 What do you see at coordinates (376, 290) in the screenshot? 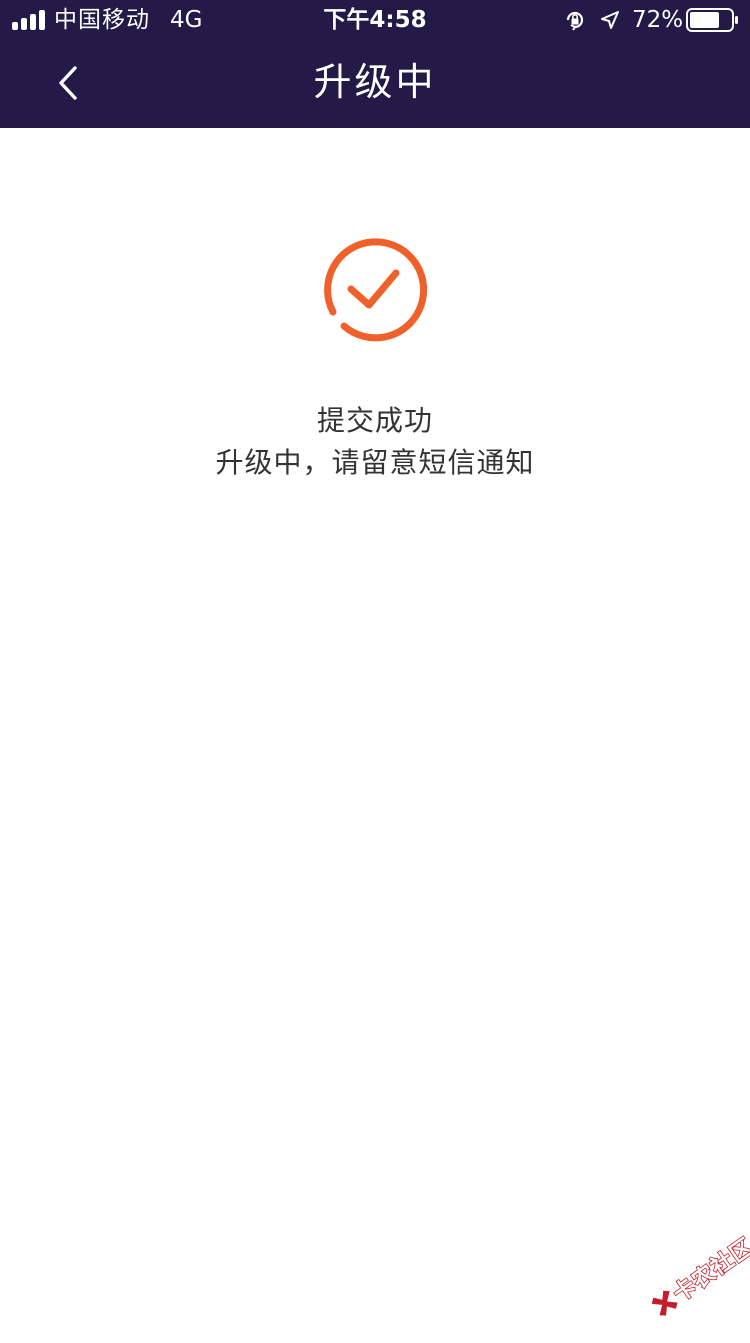
I see `check-circle-icon` at bounding box center [376, 290].